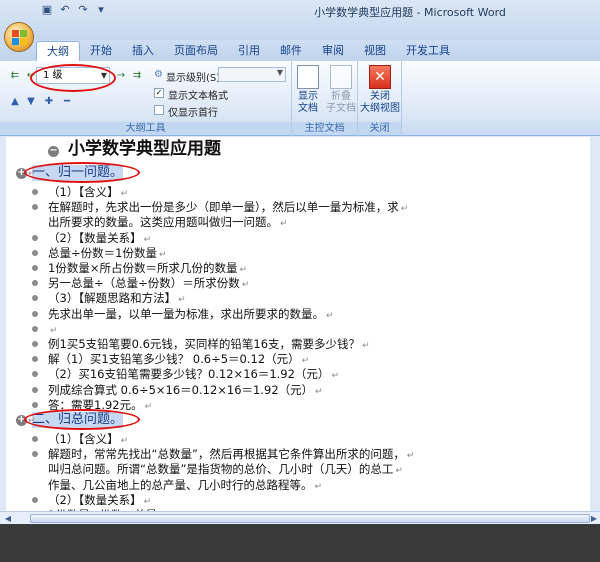 The image size is (600, 562). I want to click on outline-tools-group-label: 大纲工具, so click(145, 128).